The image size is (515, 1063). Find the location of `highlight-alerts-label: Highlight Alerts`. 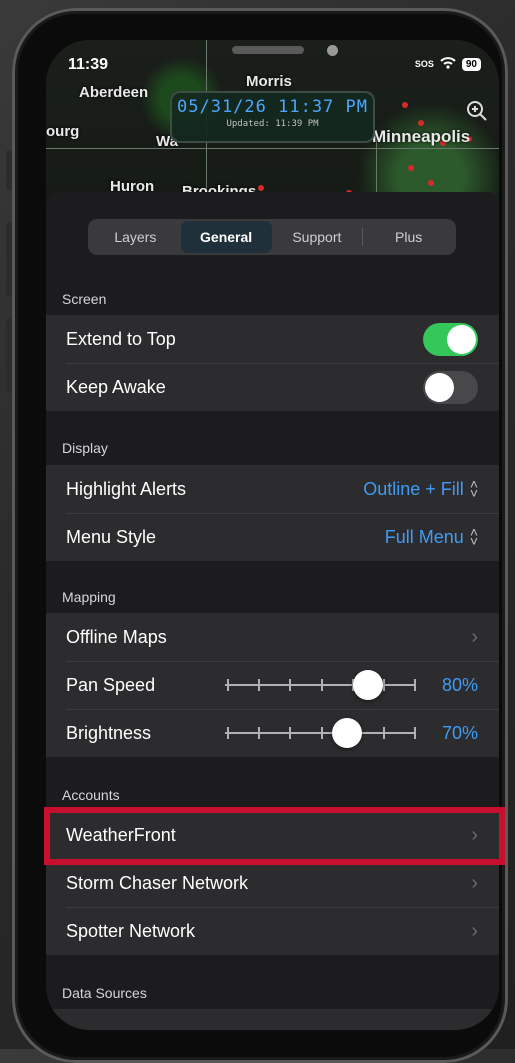

highlight-alerts-label: Highlight Alerts is located at coordinates (126, 488).